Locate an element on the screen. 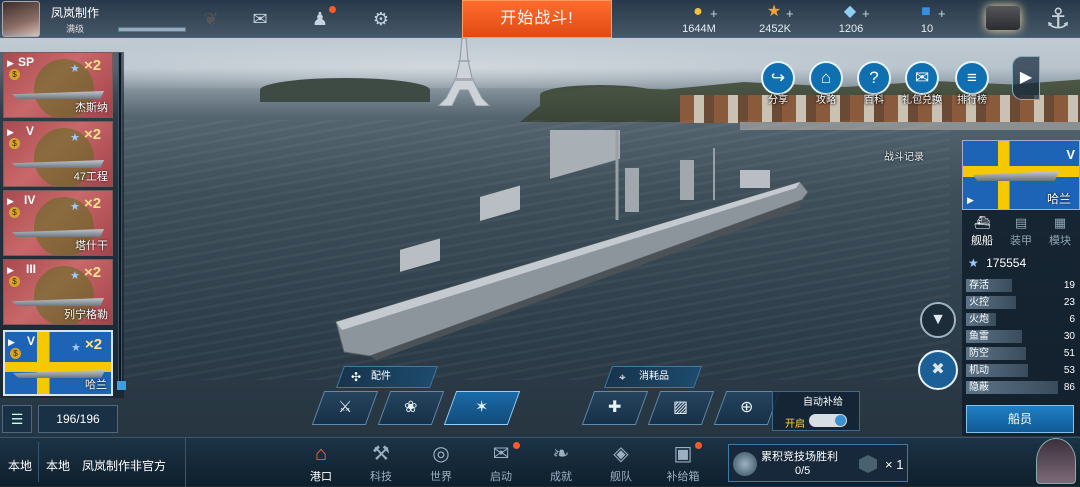  chat-channel-tab: 本地 is located at coordinates (20, 465).